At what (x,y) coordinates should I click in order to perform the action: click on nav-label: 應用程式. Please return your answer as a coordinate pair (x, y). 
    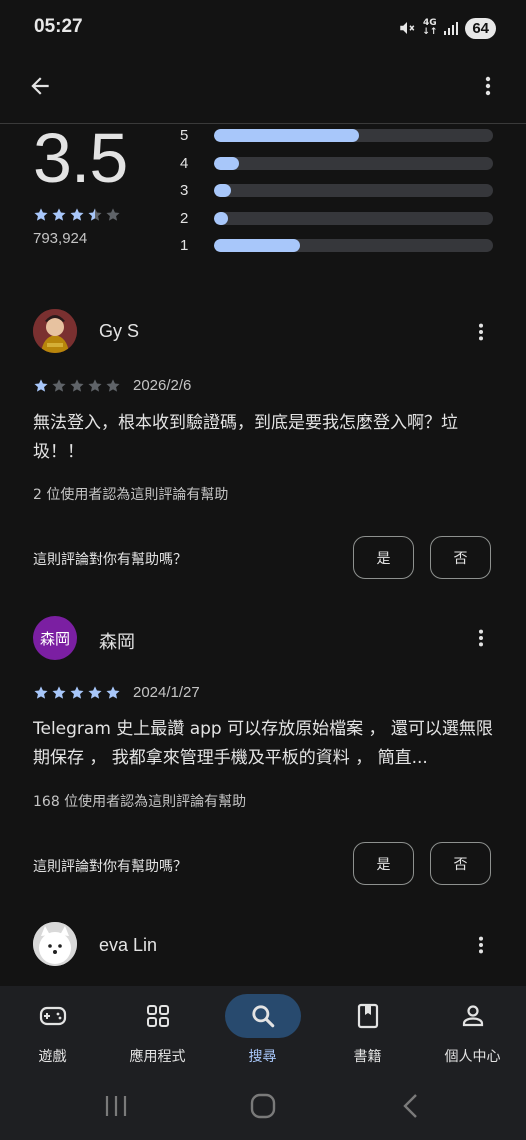
    Looking at the image, I should click on (157, 1057).